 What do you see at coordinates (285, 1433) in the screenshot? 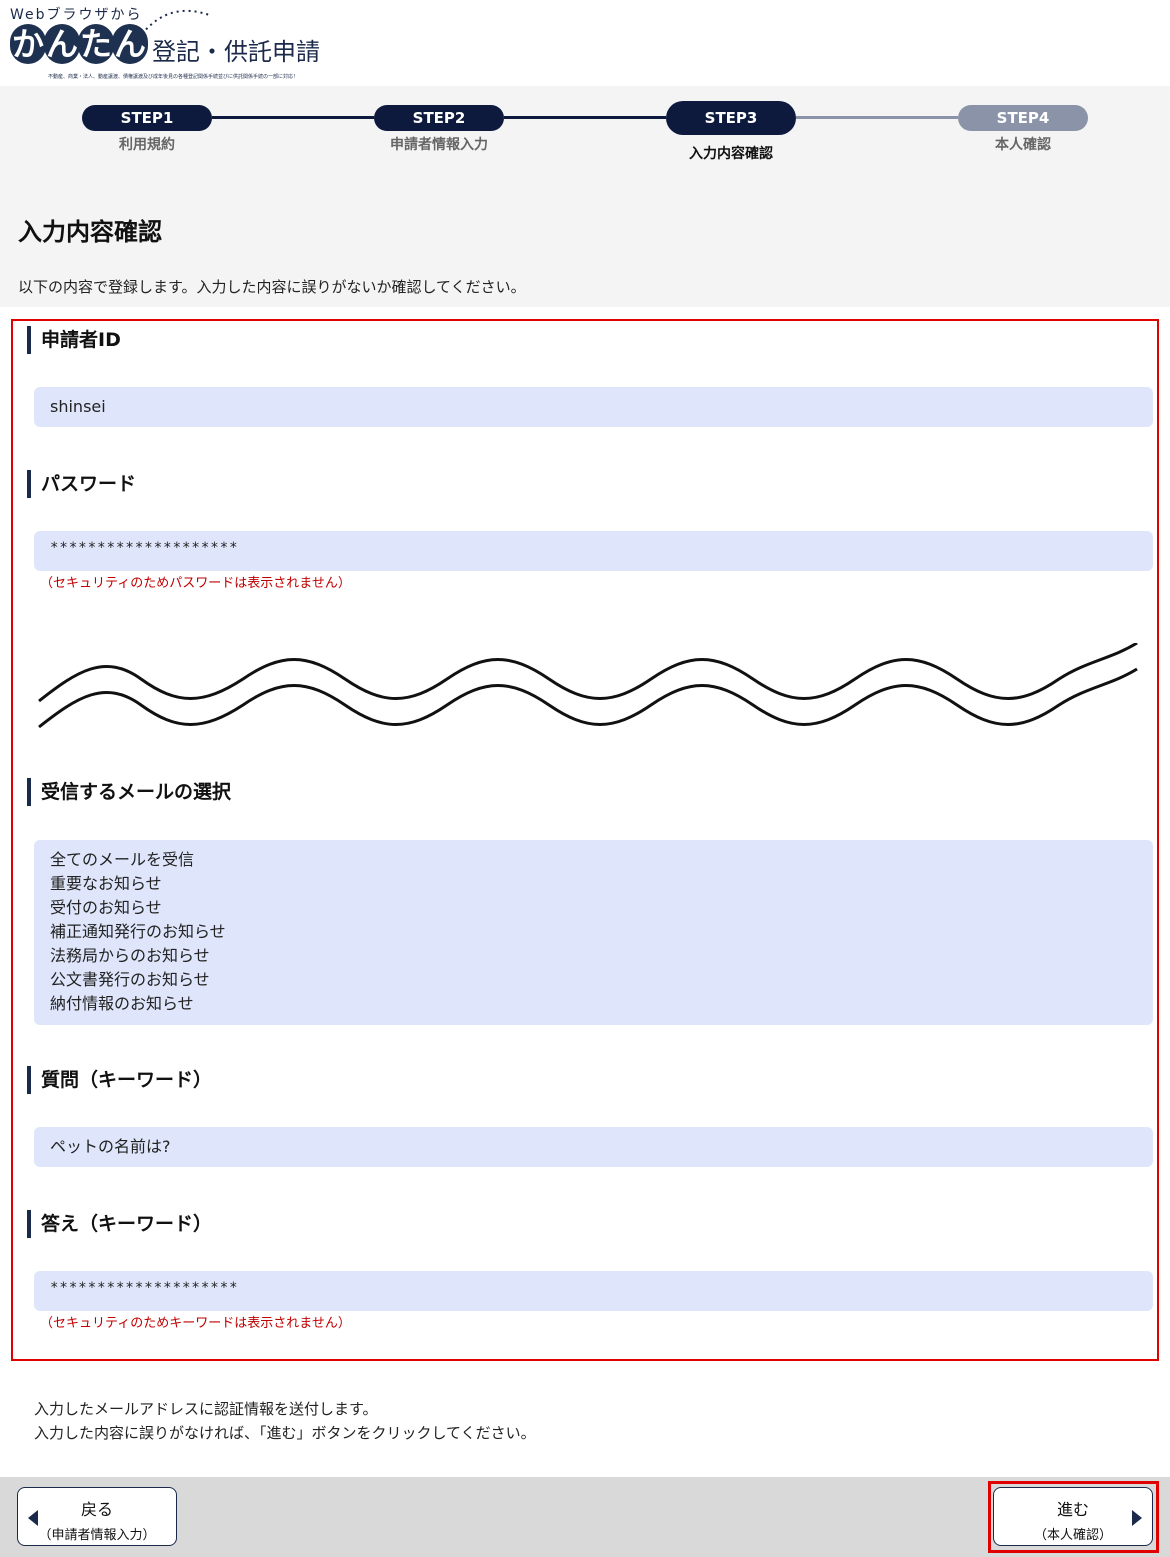
I see `footer-line: 入力した内容に誤りがなければ、「進む」ボタンをクリックしてください。` at bounding box center [285, 1433].